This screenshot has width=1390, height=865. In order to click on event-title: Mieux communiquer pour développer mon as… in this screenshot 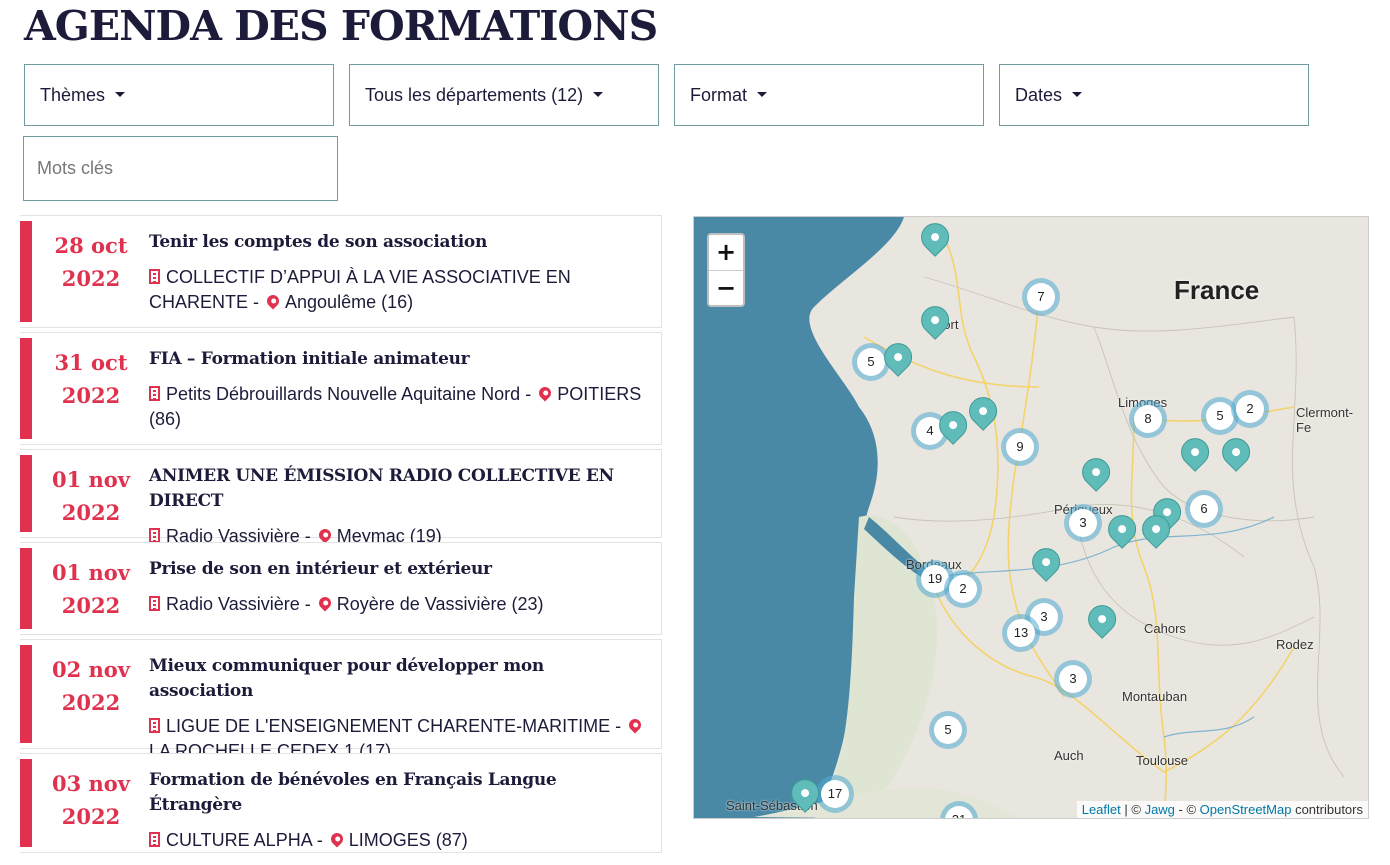, I will do `click(400, 679)`.